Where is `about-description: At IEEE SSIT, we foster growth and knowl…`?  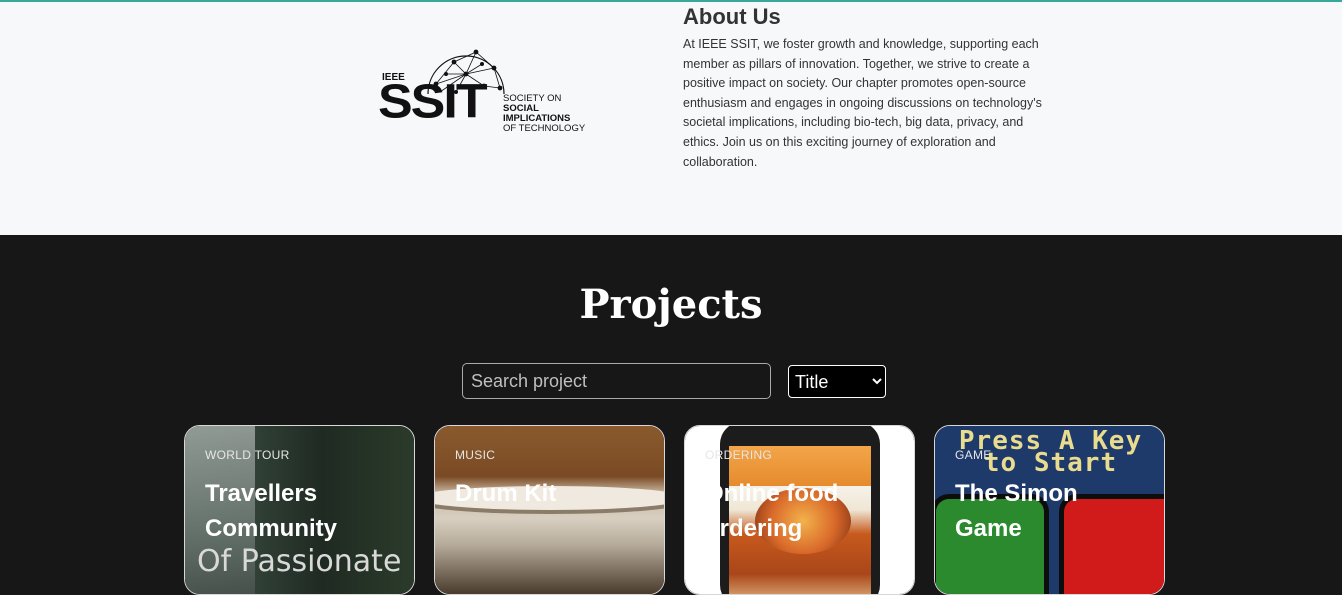
about-description: At IEEE SSIT, we foster growth and knowl… is located at coordinates (862, 103).